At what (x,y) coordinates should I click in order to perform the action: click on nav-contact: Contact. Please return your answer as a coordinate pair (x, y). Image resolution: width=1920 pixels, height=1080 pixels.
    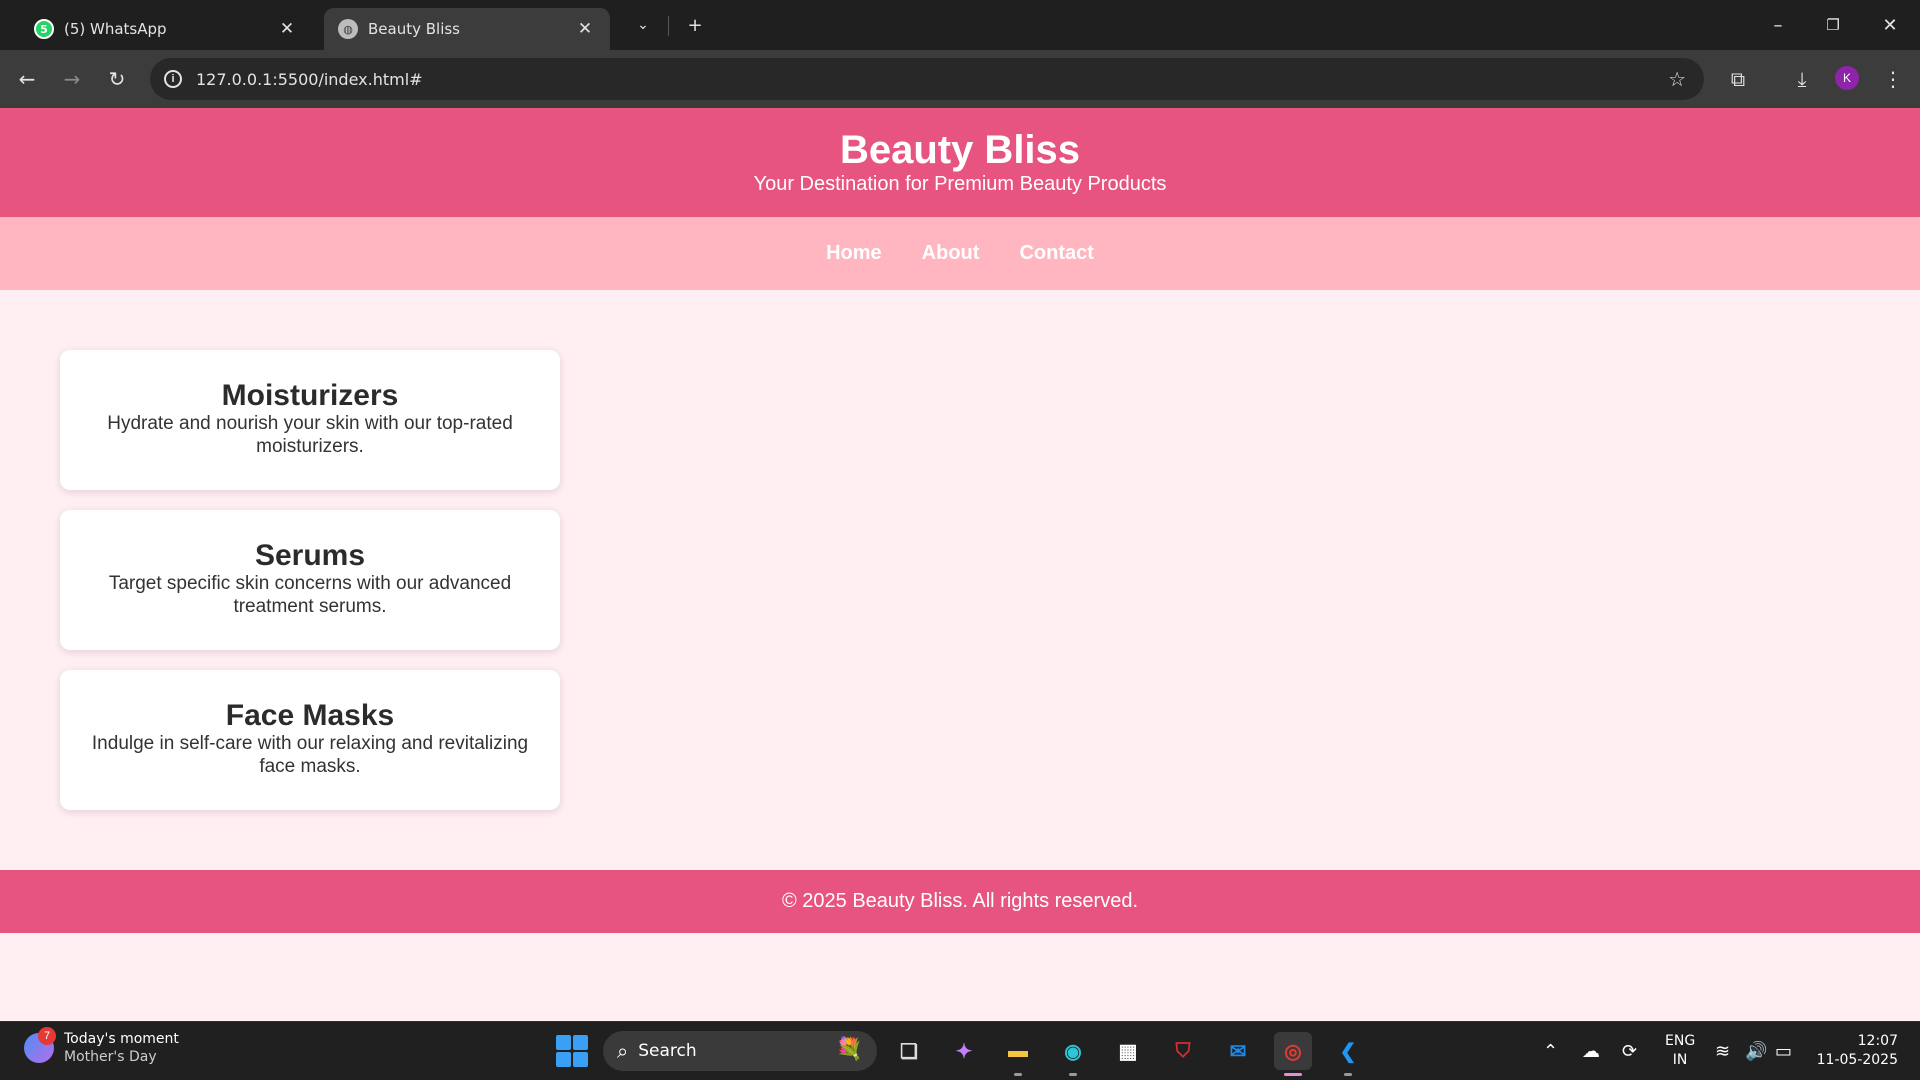
    Looking at the image, I should click on (1056, 253).